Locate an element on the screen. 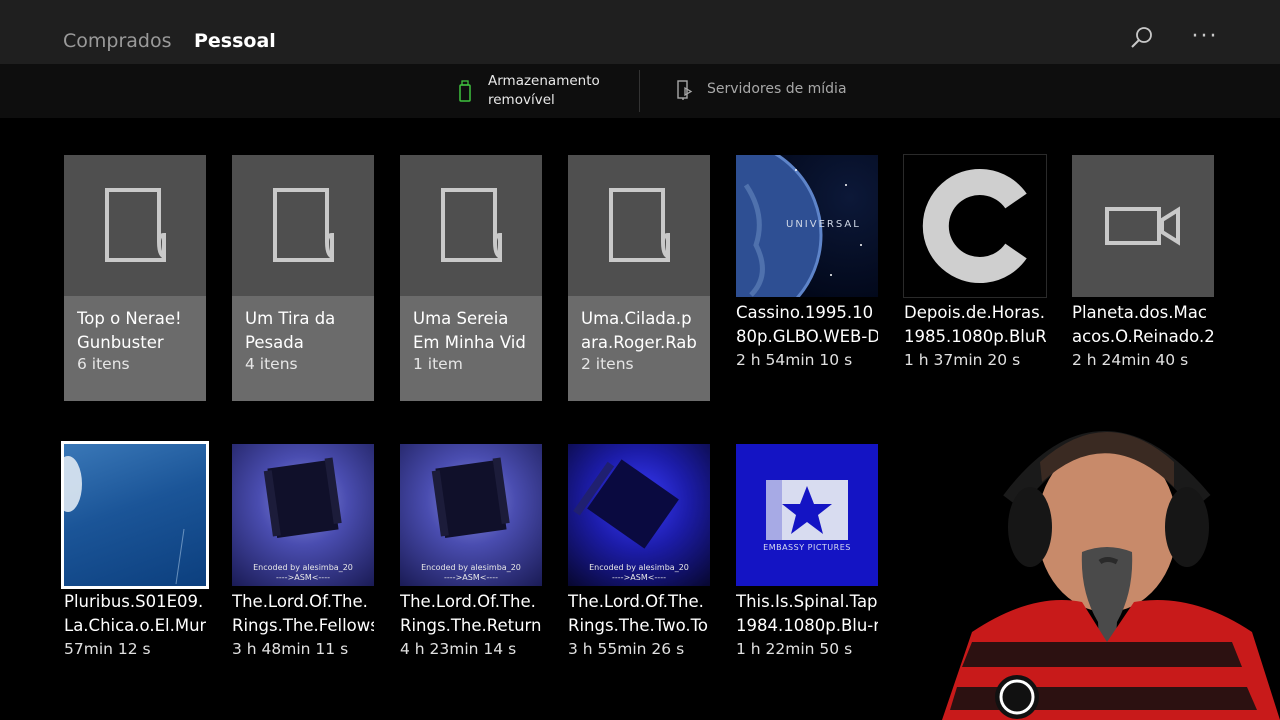 The width and height of the screenshot is (1280, 720). folder-tile: Top o Nerae! Gunbuster 6 itens is located at coordinates (135, 278).